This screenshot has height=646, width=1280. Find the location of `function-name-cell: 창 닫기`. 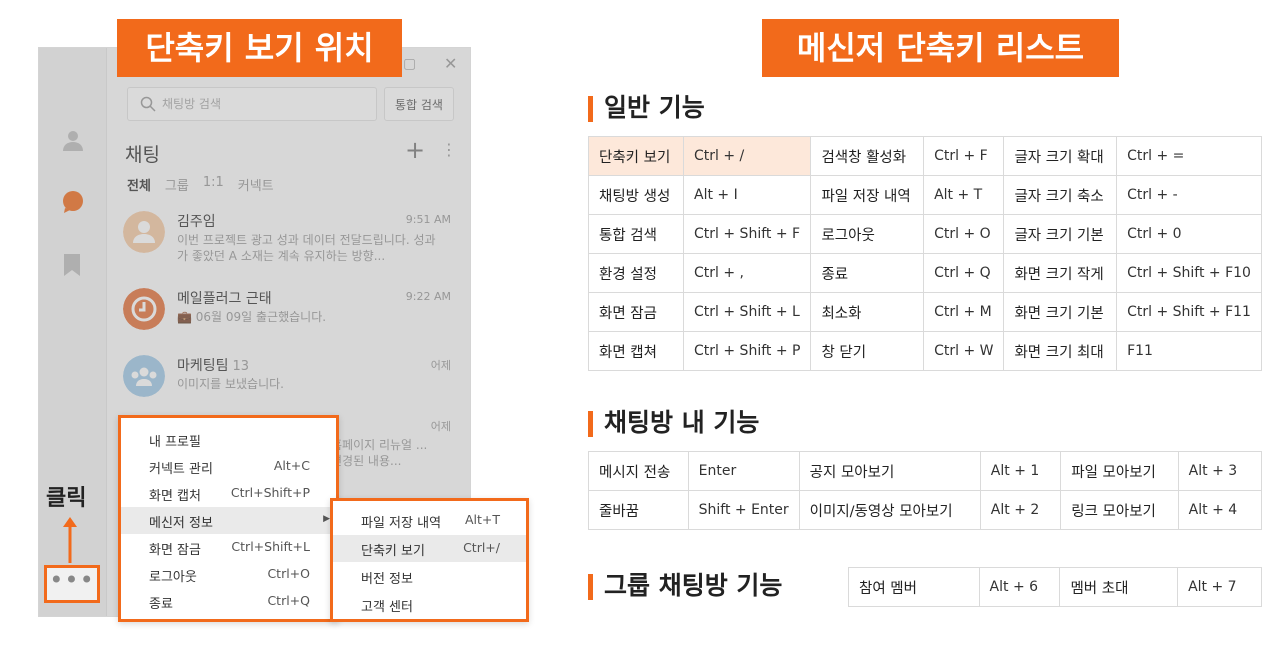

function-name-cell: 창 닫기 is located at coordinates (867, 351).